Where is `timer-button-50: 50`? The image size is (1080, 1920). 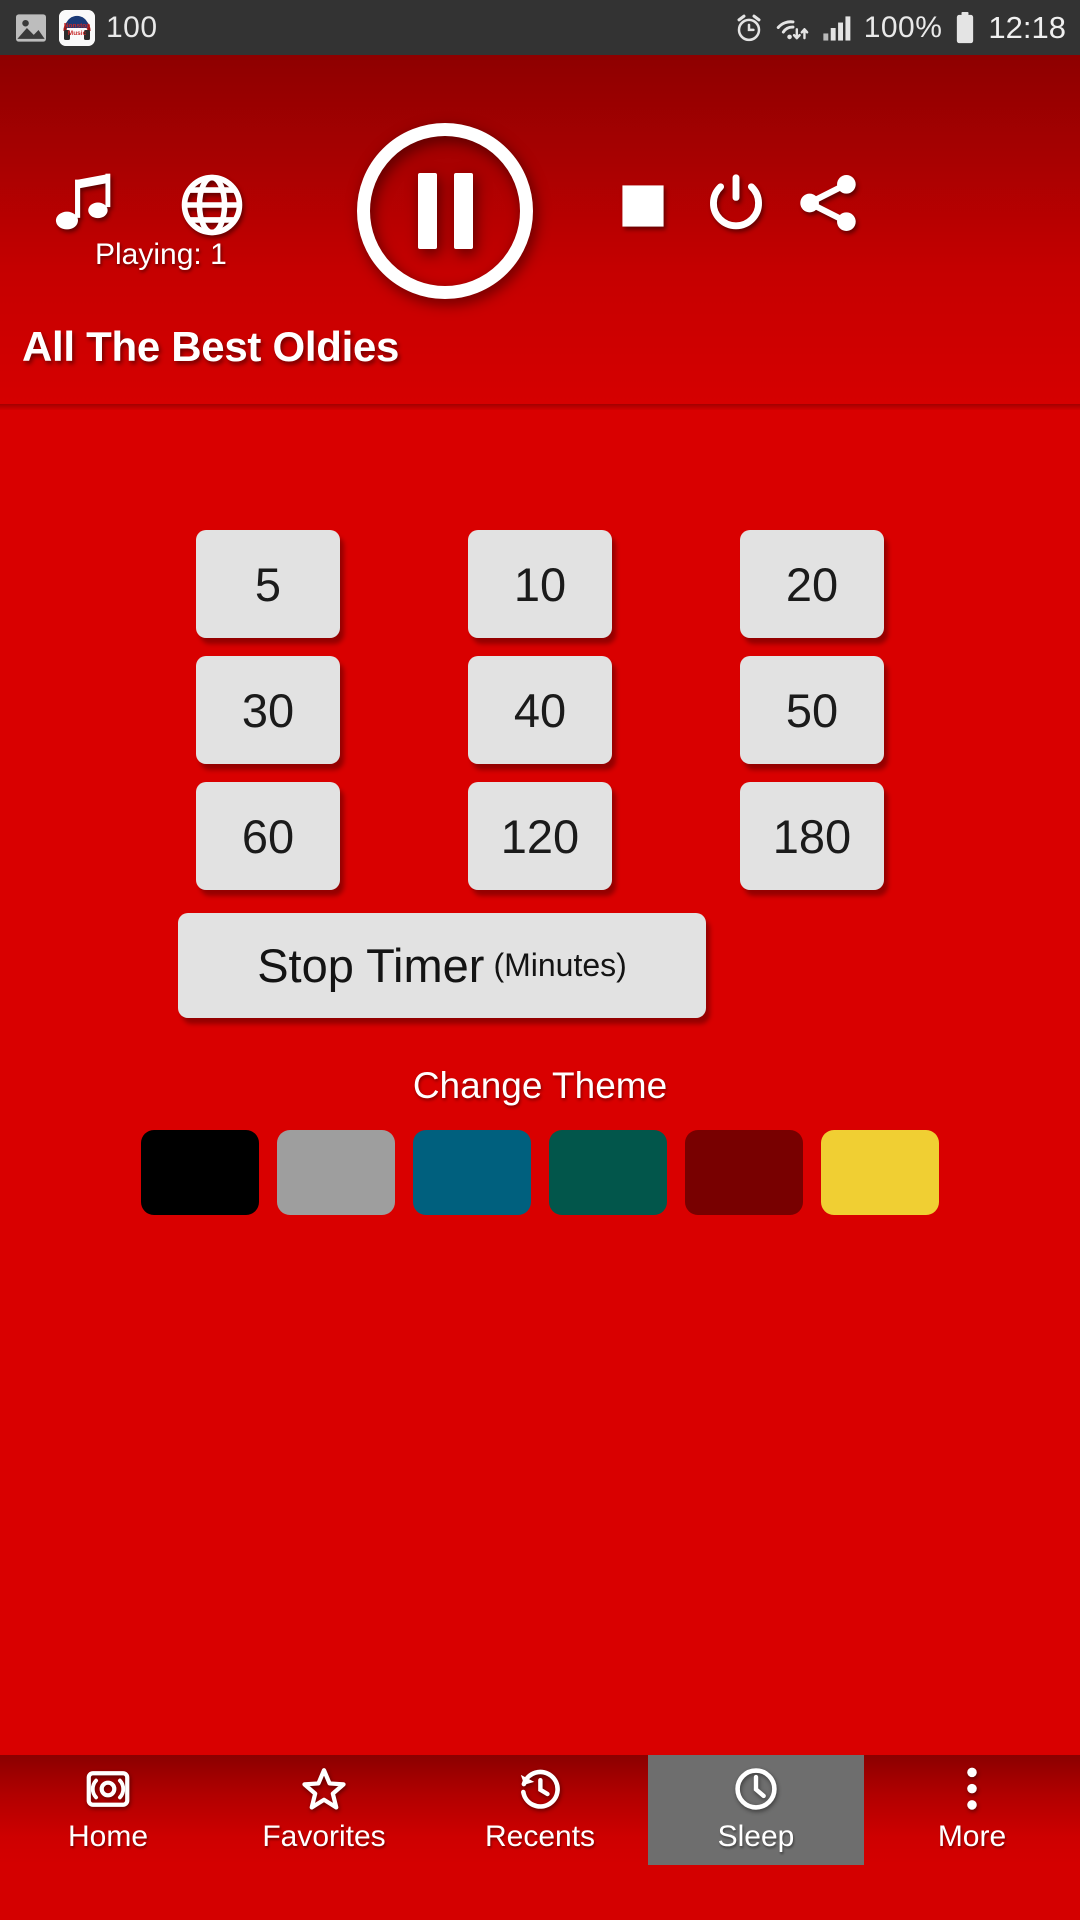 timer-button-50: 50 is located at coordinates (812, 710).